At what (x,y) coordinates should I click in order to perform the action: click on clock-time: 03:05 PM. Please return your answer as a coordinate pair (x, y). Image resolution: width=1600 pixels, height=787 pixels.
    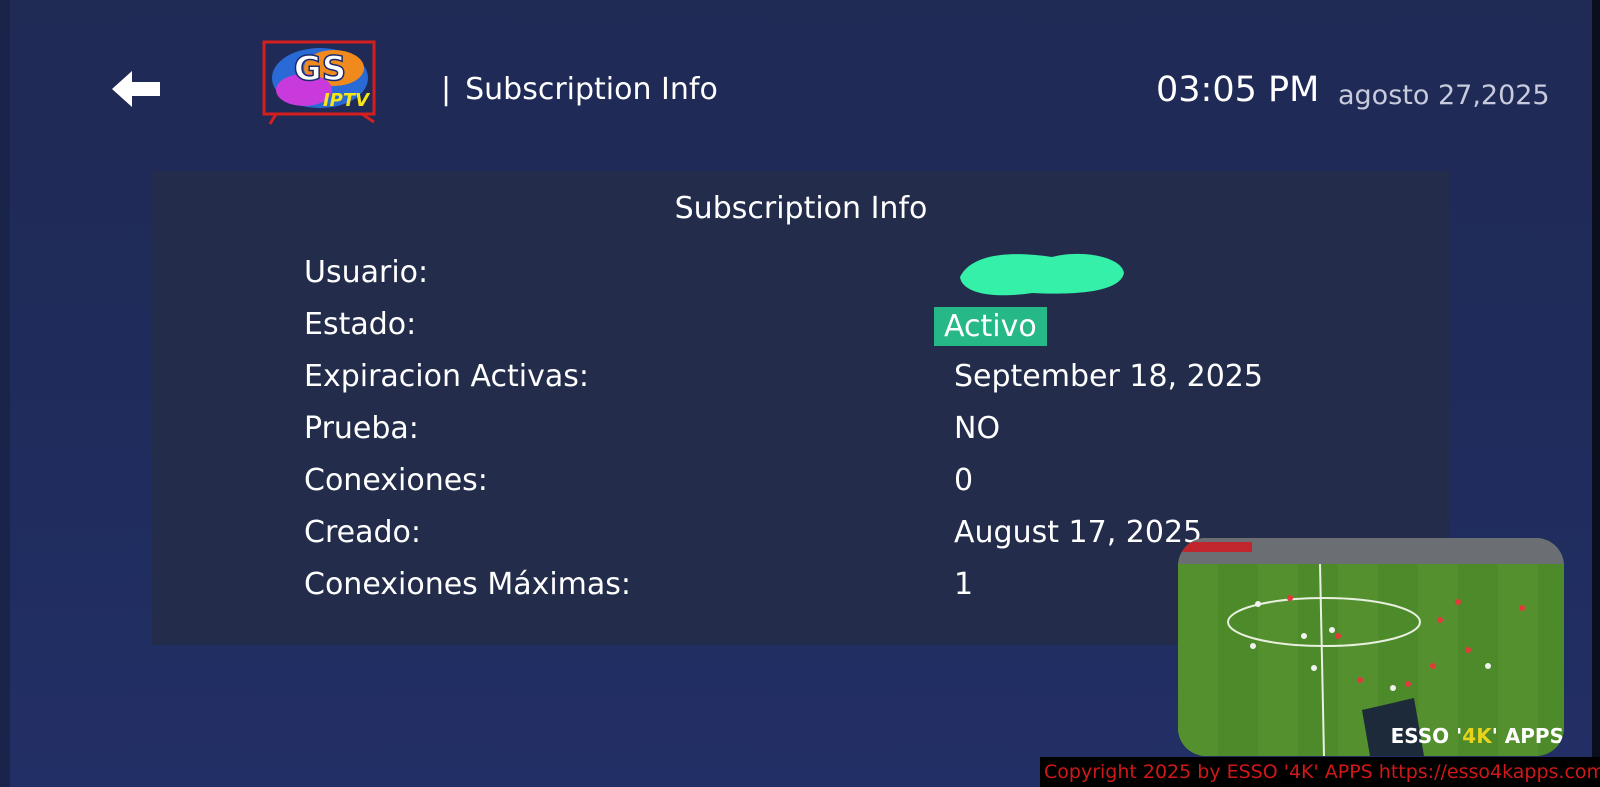
    Looking at the image, I should click on (1238, 90).